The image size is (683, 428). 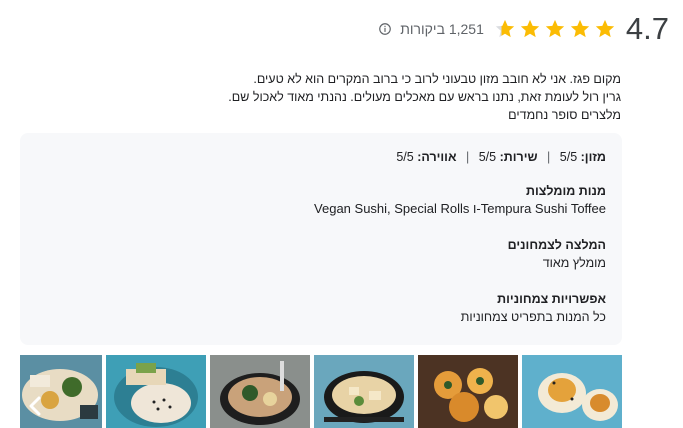 What do you see at coordinates (442, 29) in the screenshot?
I see `reviews-label: 1,251 ביקורות` at bounding box center [442, 29].